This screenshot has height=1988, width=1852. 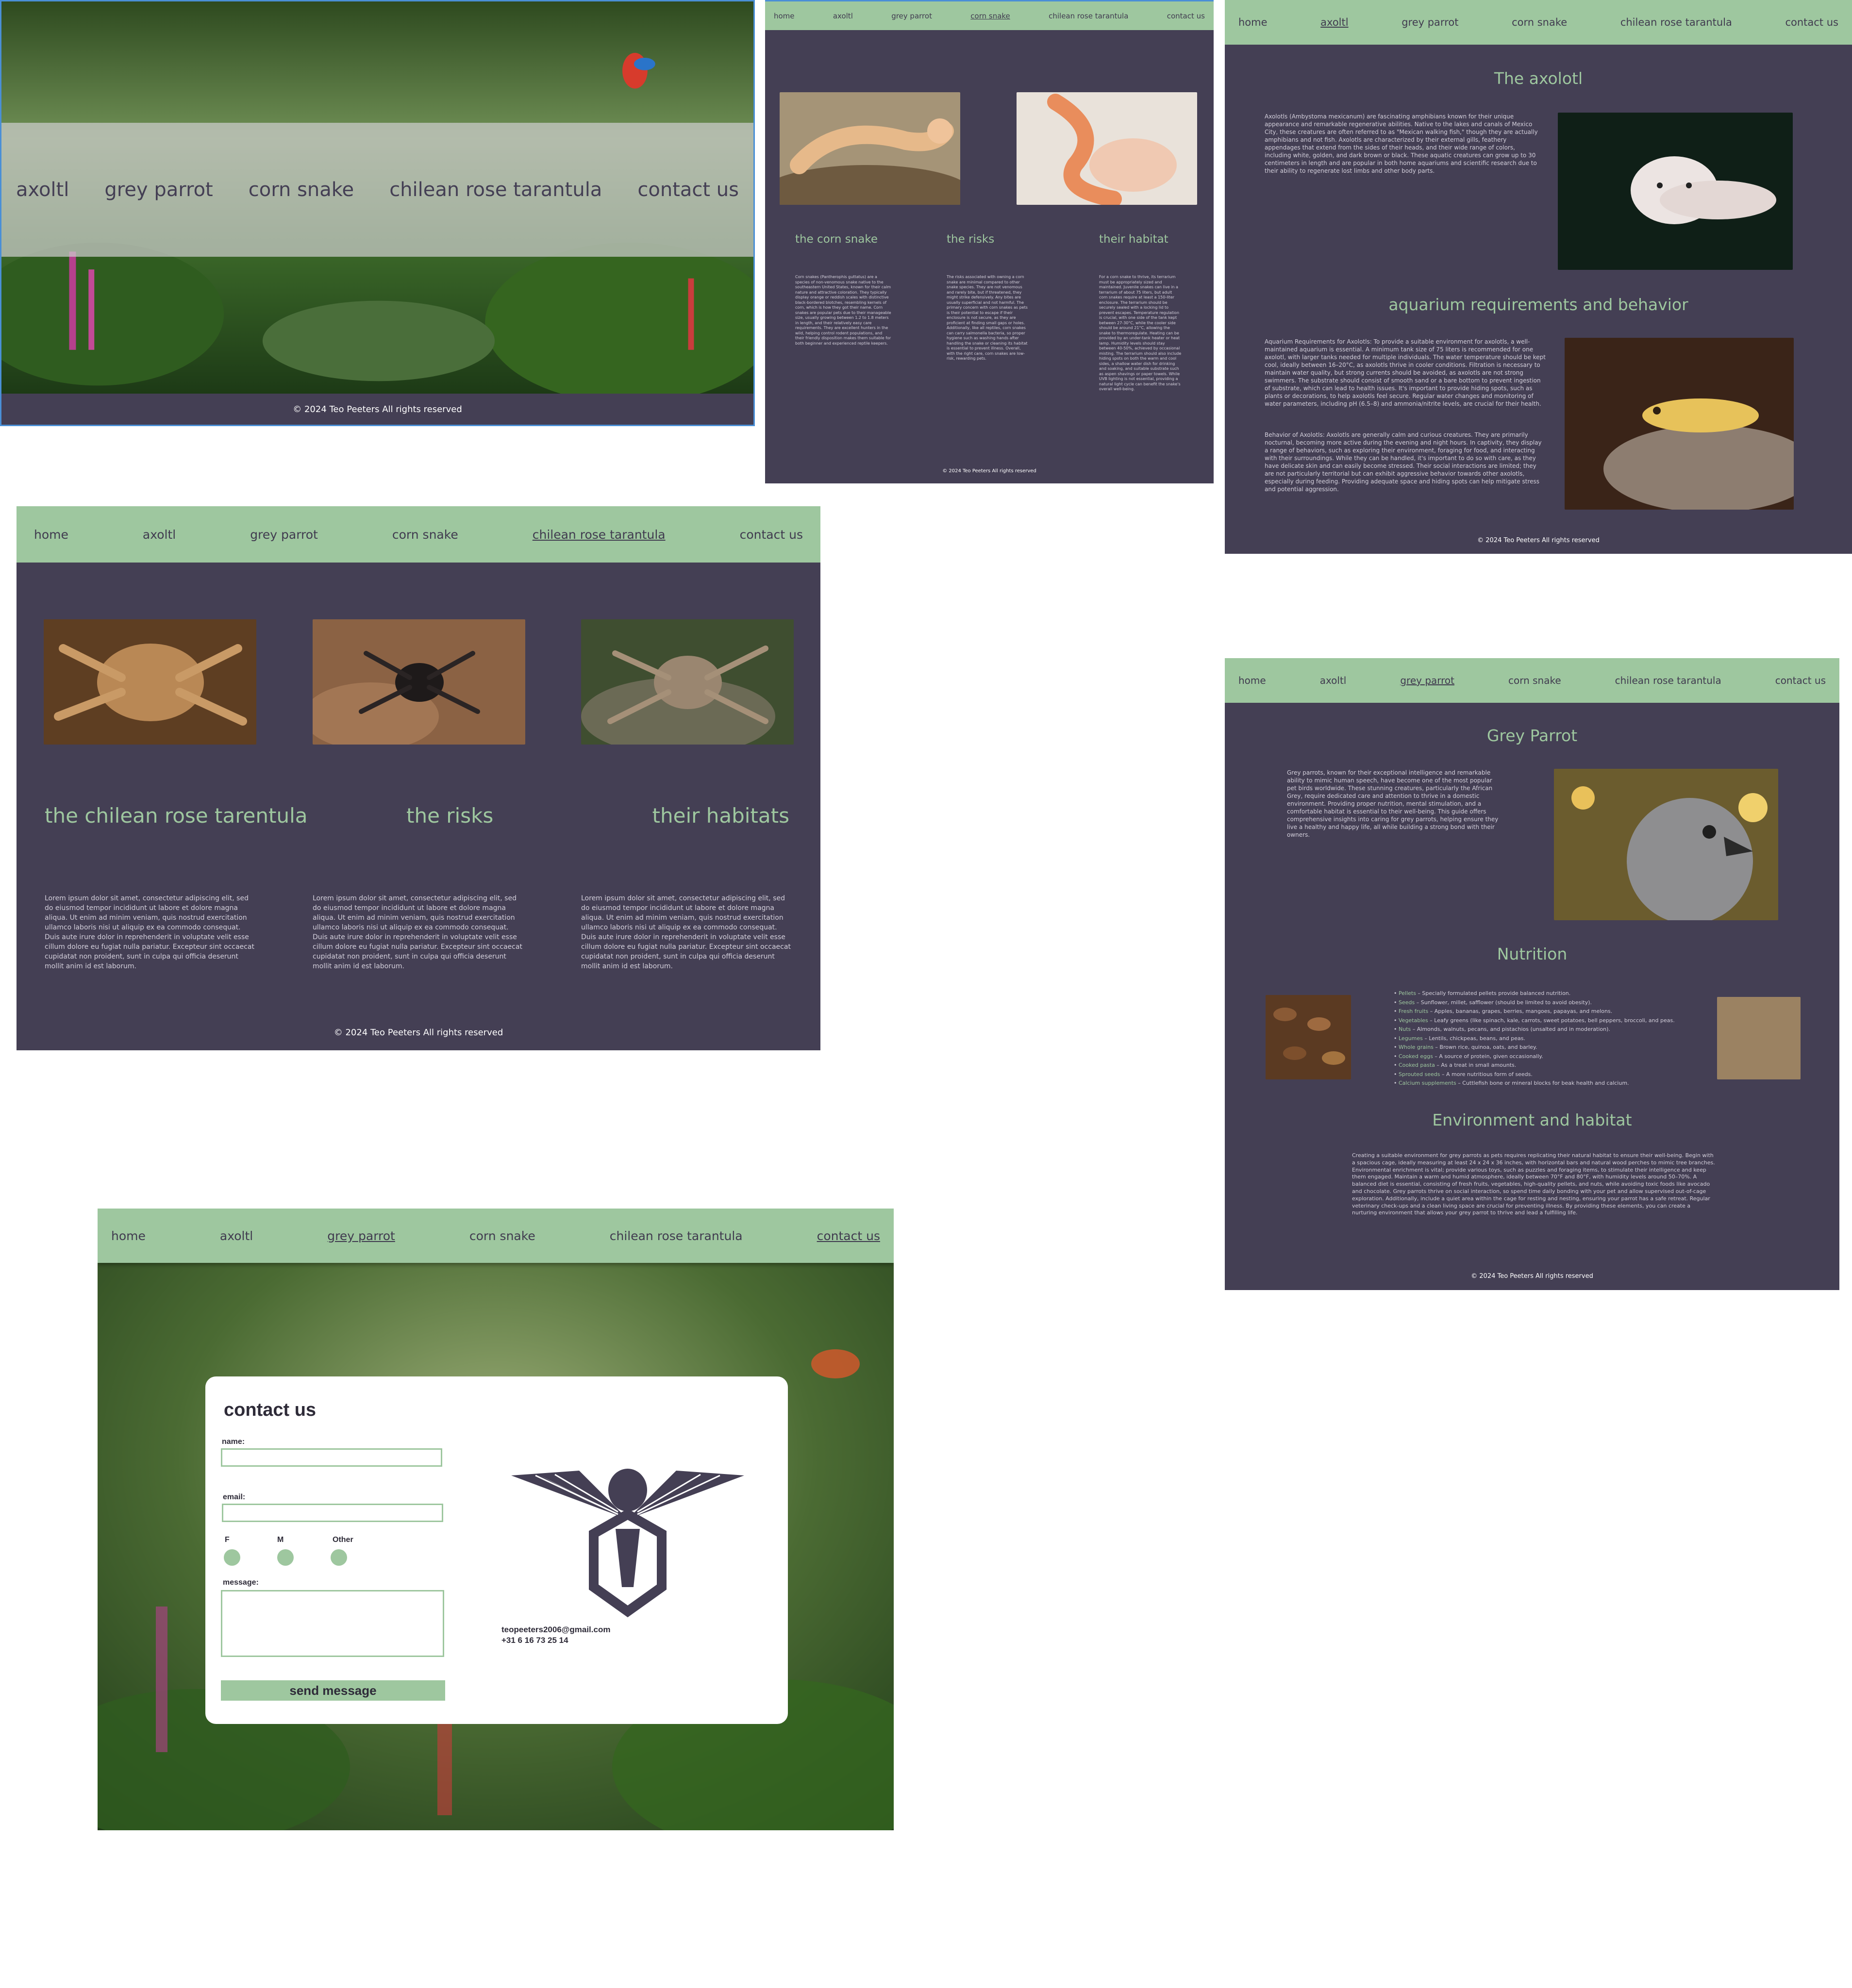 I want to click on parrot-image, so click(x=1666, y=844).